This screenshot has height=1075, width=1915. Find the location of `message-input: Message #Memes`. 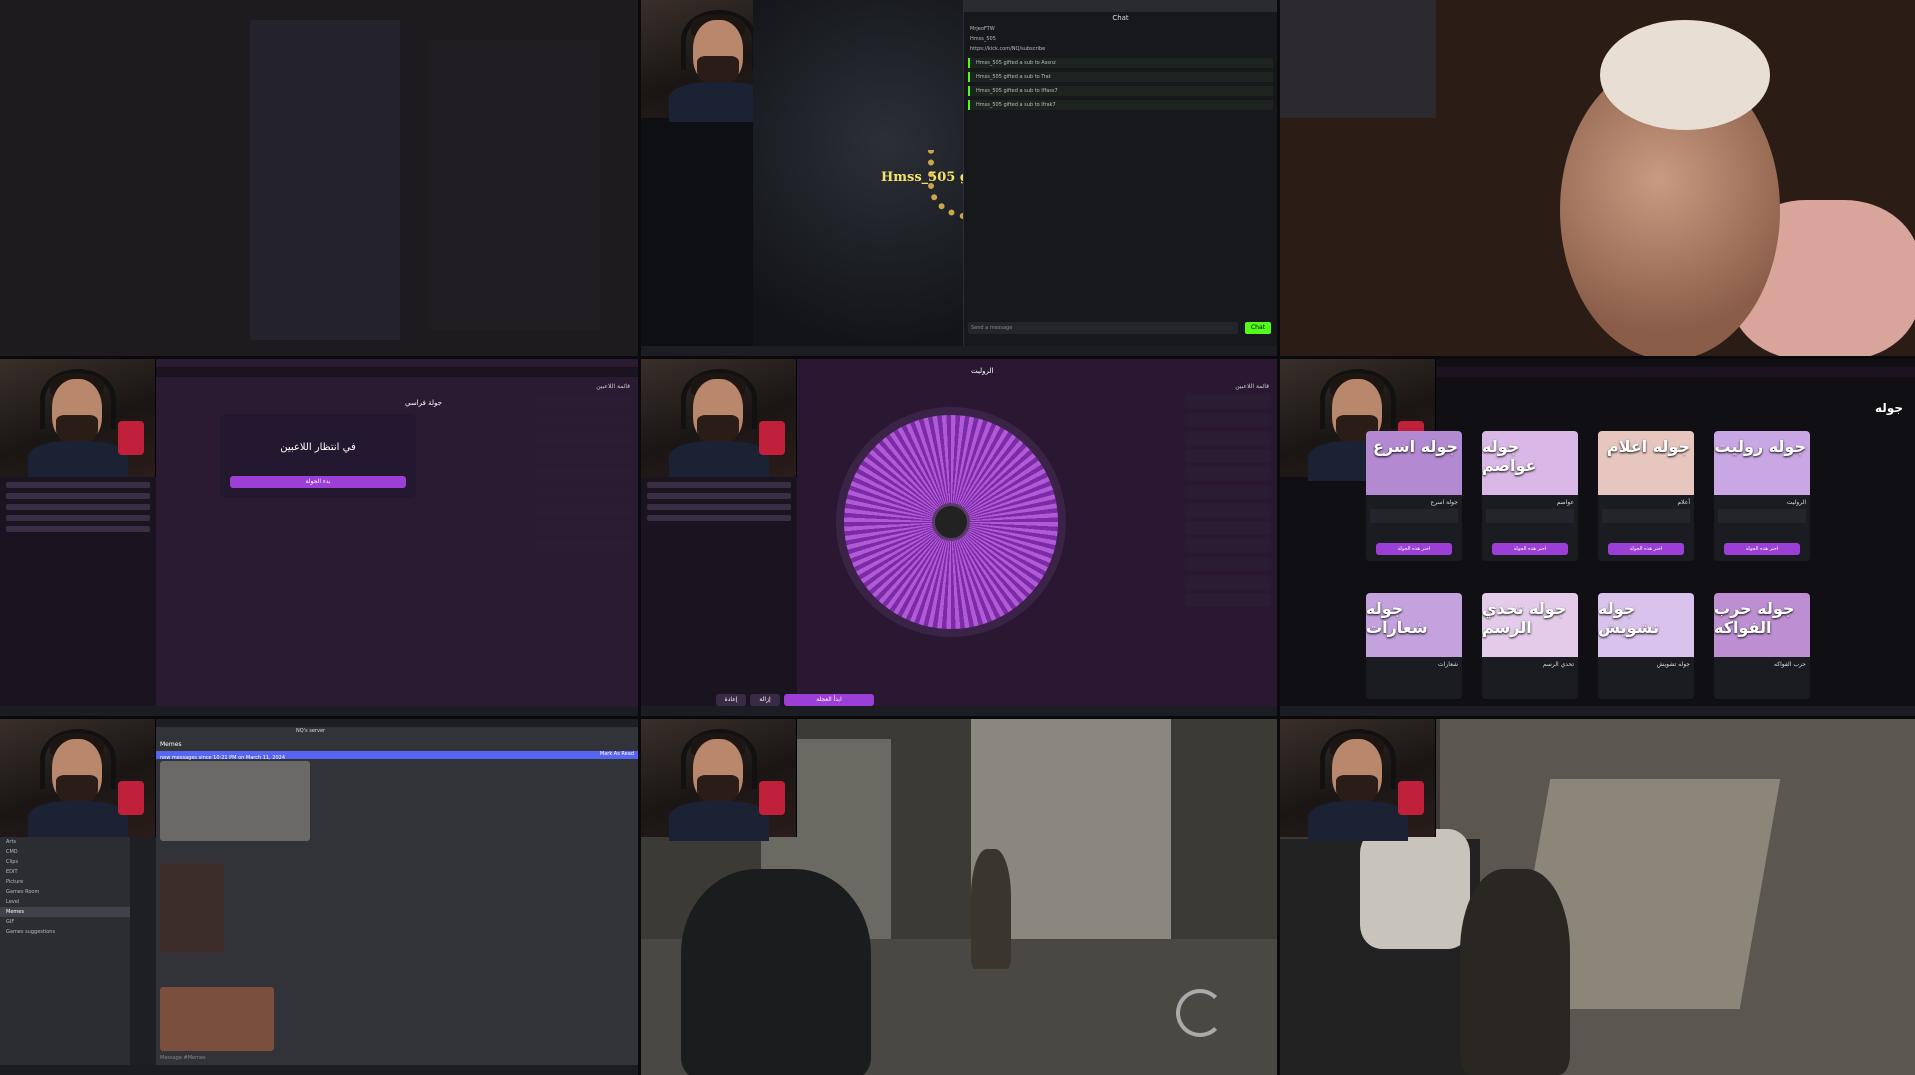

message-input: Message #Memes is located at coordinates (183, 1058).